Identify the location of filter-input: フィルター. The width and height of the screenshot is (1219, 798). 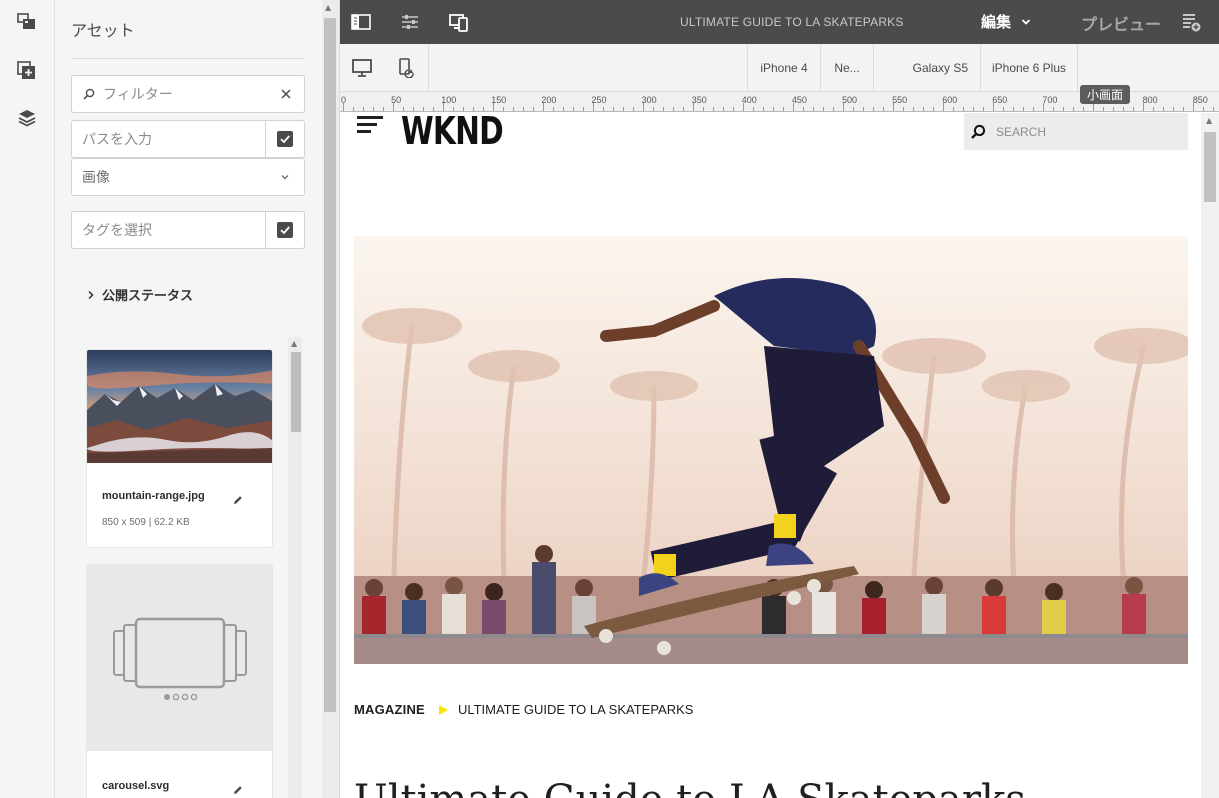
(188, 94).